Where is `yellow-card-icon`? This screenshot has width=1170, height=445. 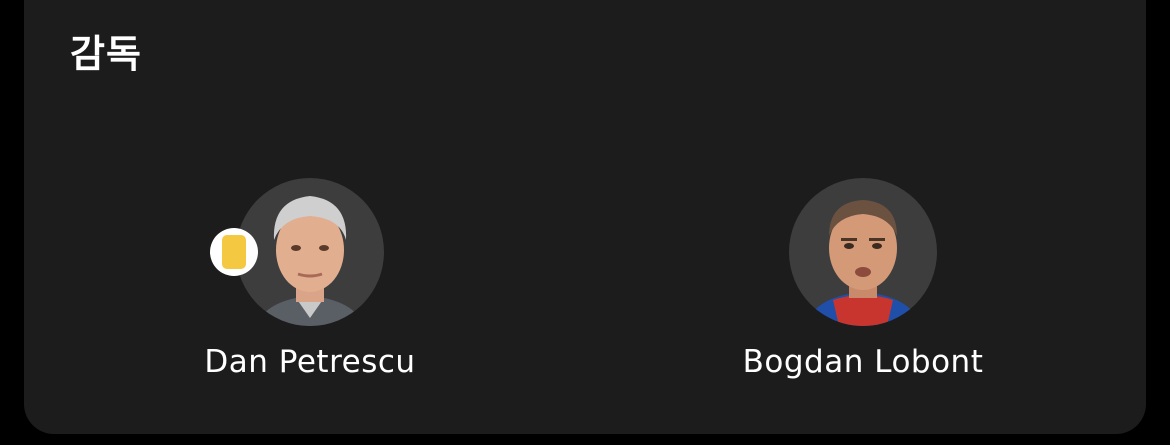
yellow-card-icon is located at coordinates (234, 252).